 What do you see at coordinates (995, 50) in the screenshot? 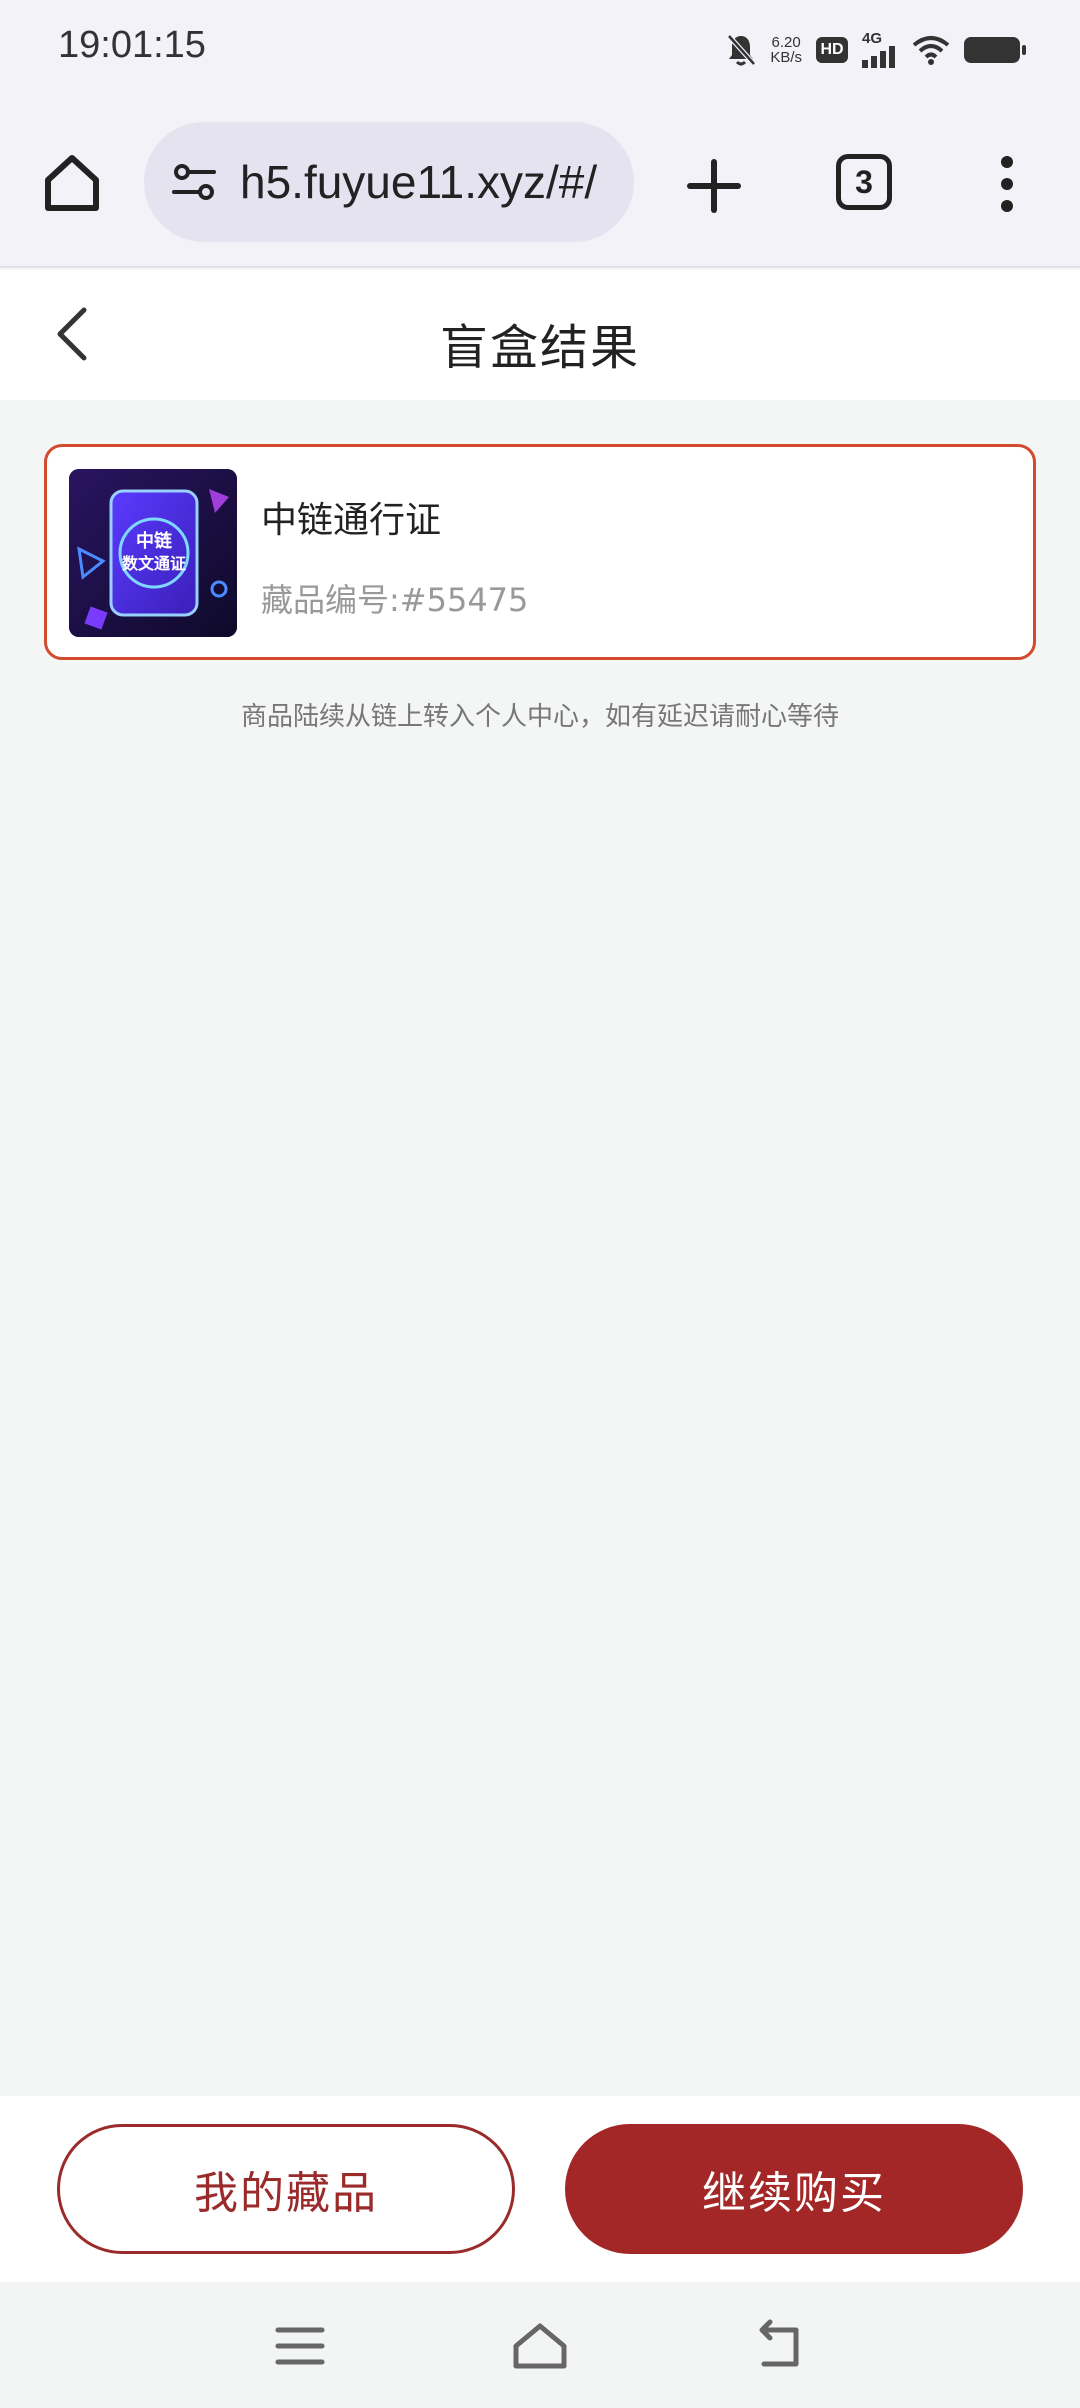
I see `battery-icon` at bounding box center [995, 50].